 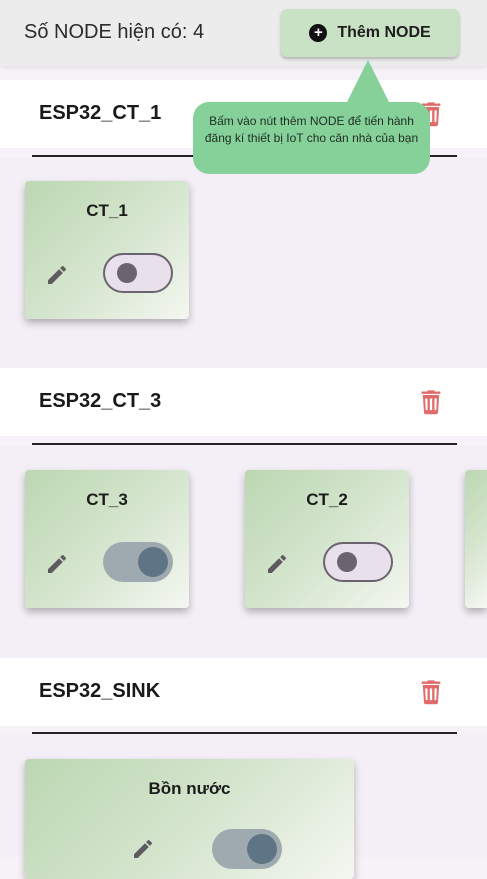 What do you see at coordinates (100, 401) in the screenshot?
I see `node-title: ESP32_CT_3` at bounding box center [100, 401].